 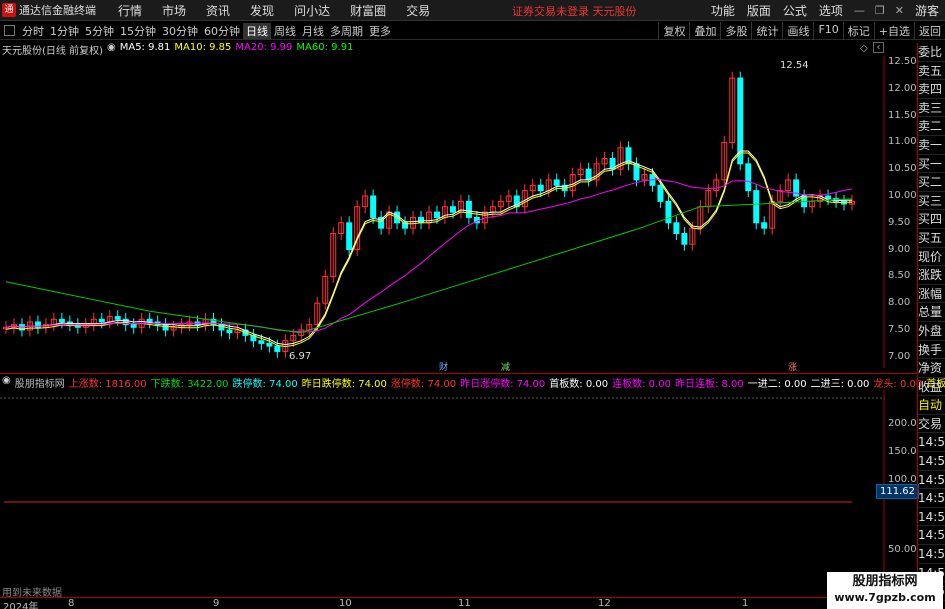 I want to click on indicator-name: 股朋指标网, so click(x=40, y=382).